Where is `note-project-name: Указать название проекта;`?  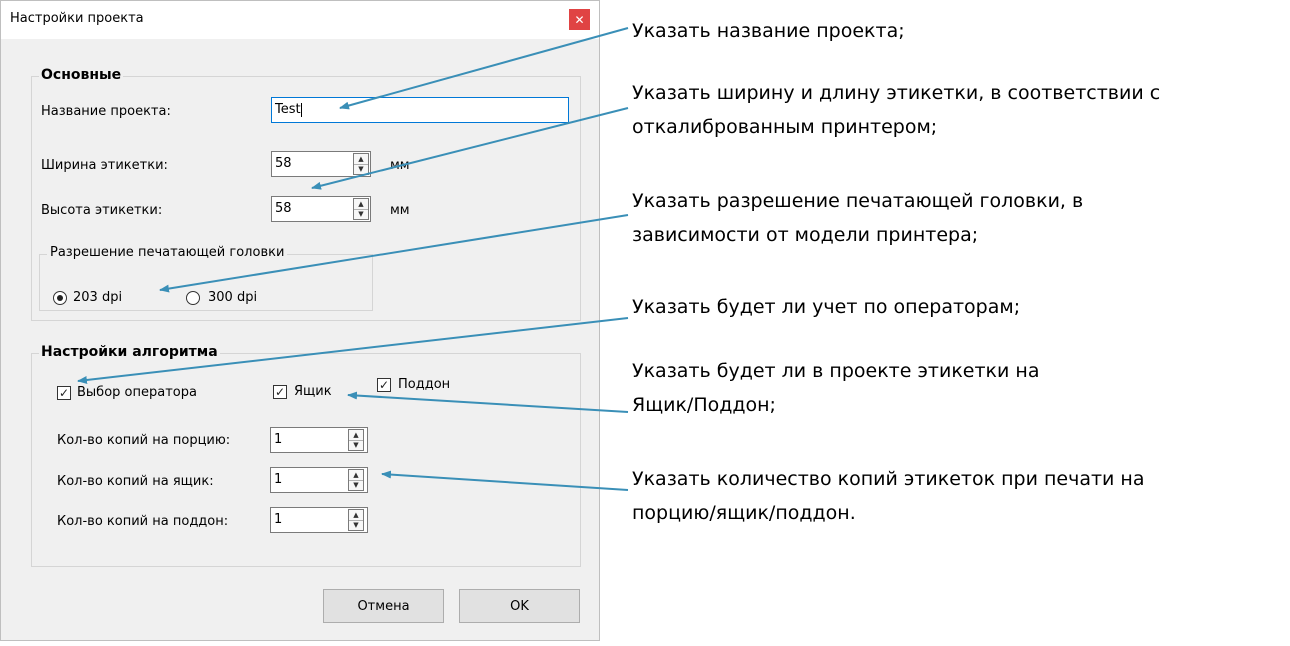
note-project-name: Указать название проекта; is located at coordinates (768, 31).